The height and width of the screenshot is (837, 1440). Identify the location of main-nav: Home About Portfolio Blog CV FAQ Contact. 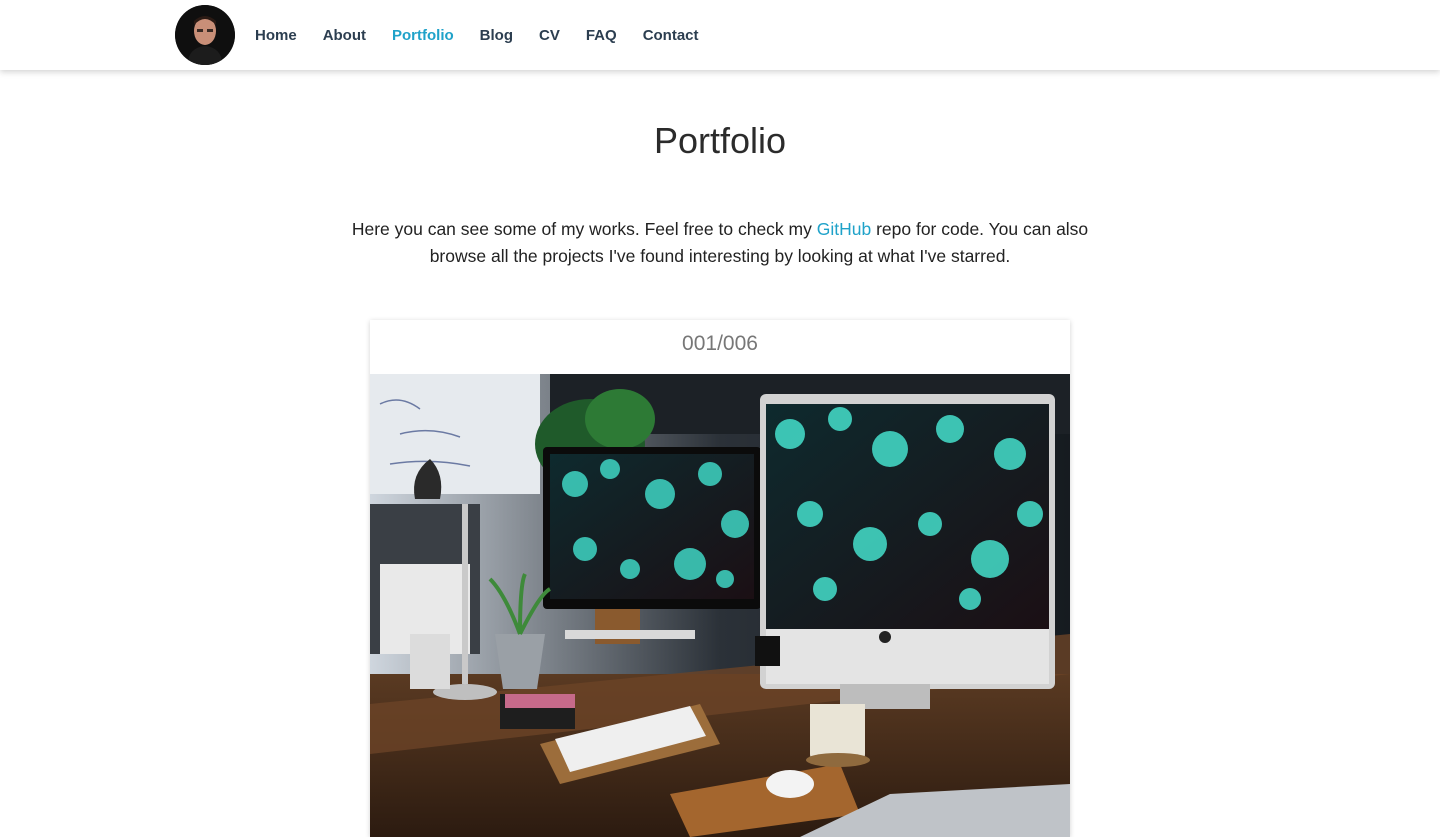
(490, 35).